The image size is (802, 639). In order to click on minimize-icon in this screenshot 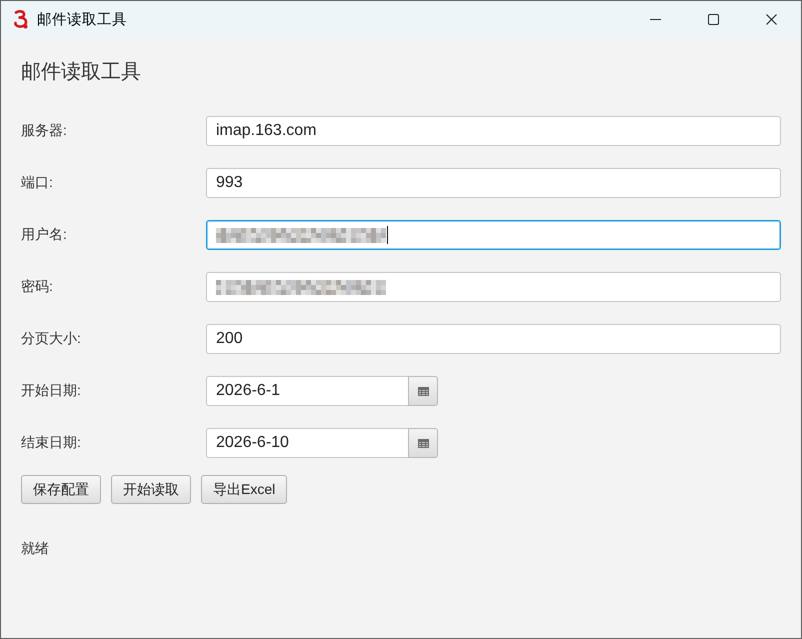, I will do `click(655, 19)`.